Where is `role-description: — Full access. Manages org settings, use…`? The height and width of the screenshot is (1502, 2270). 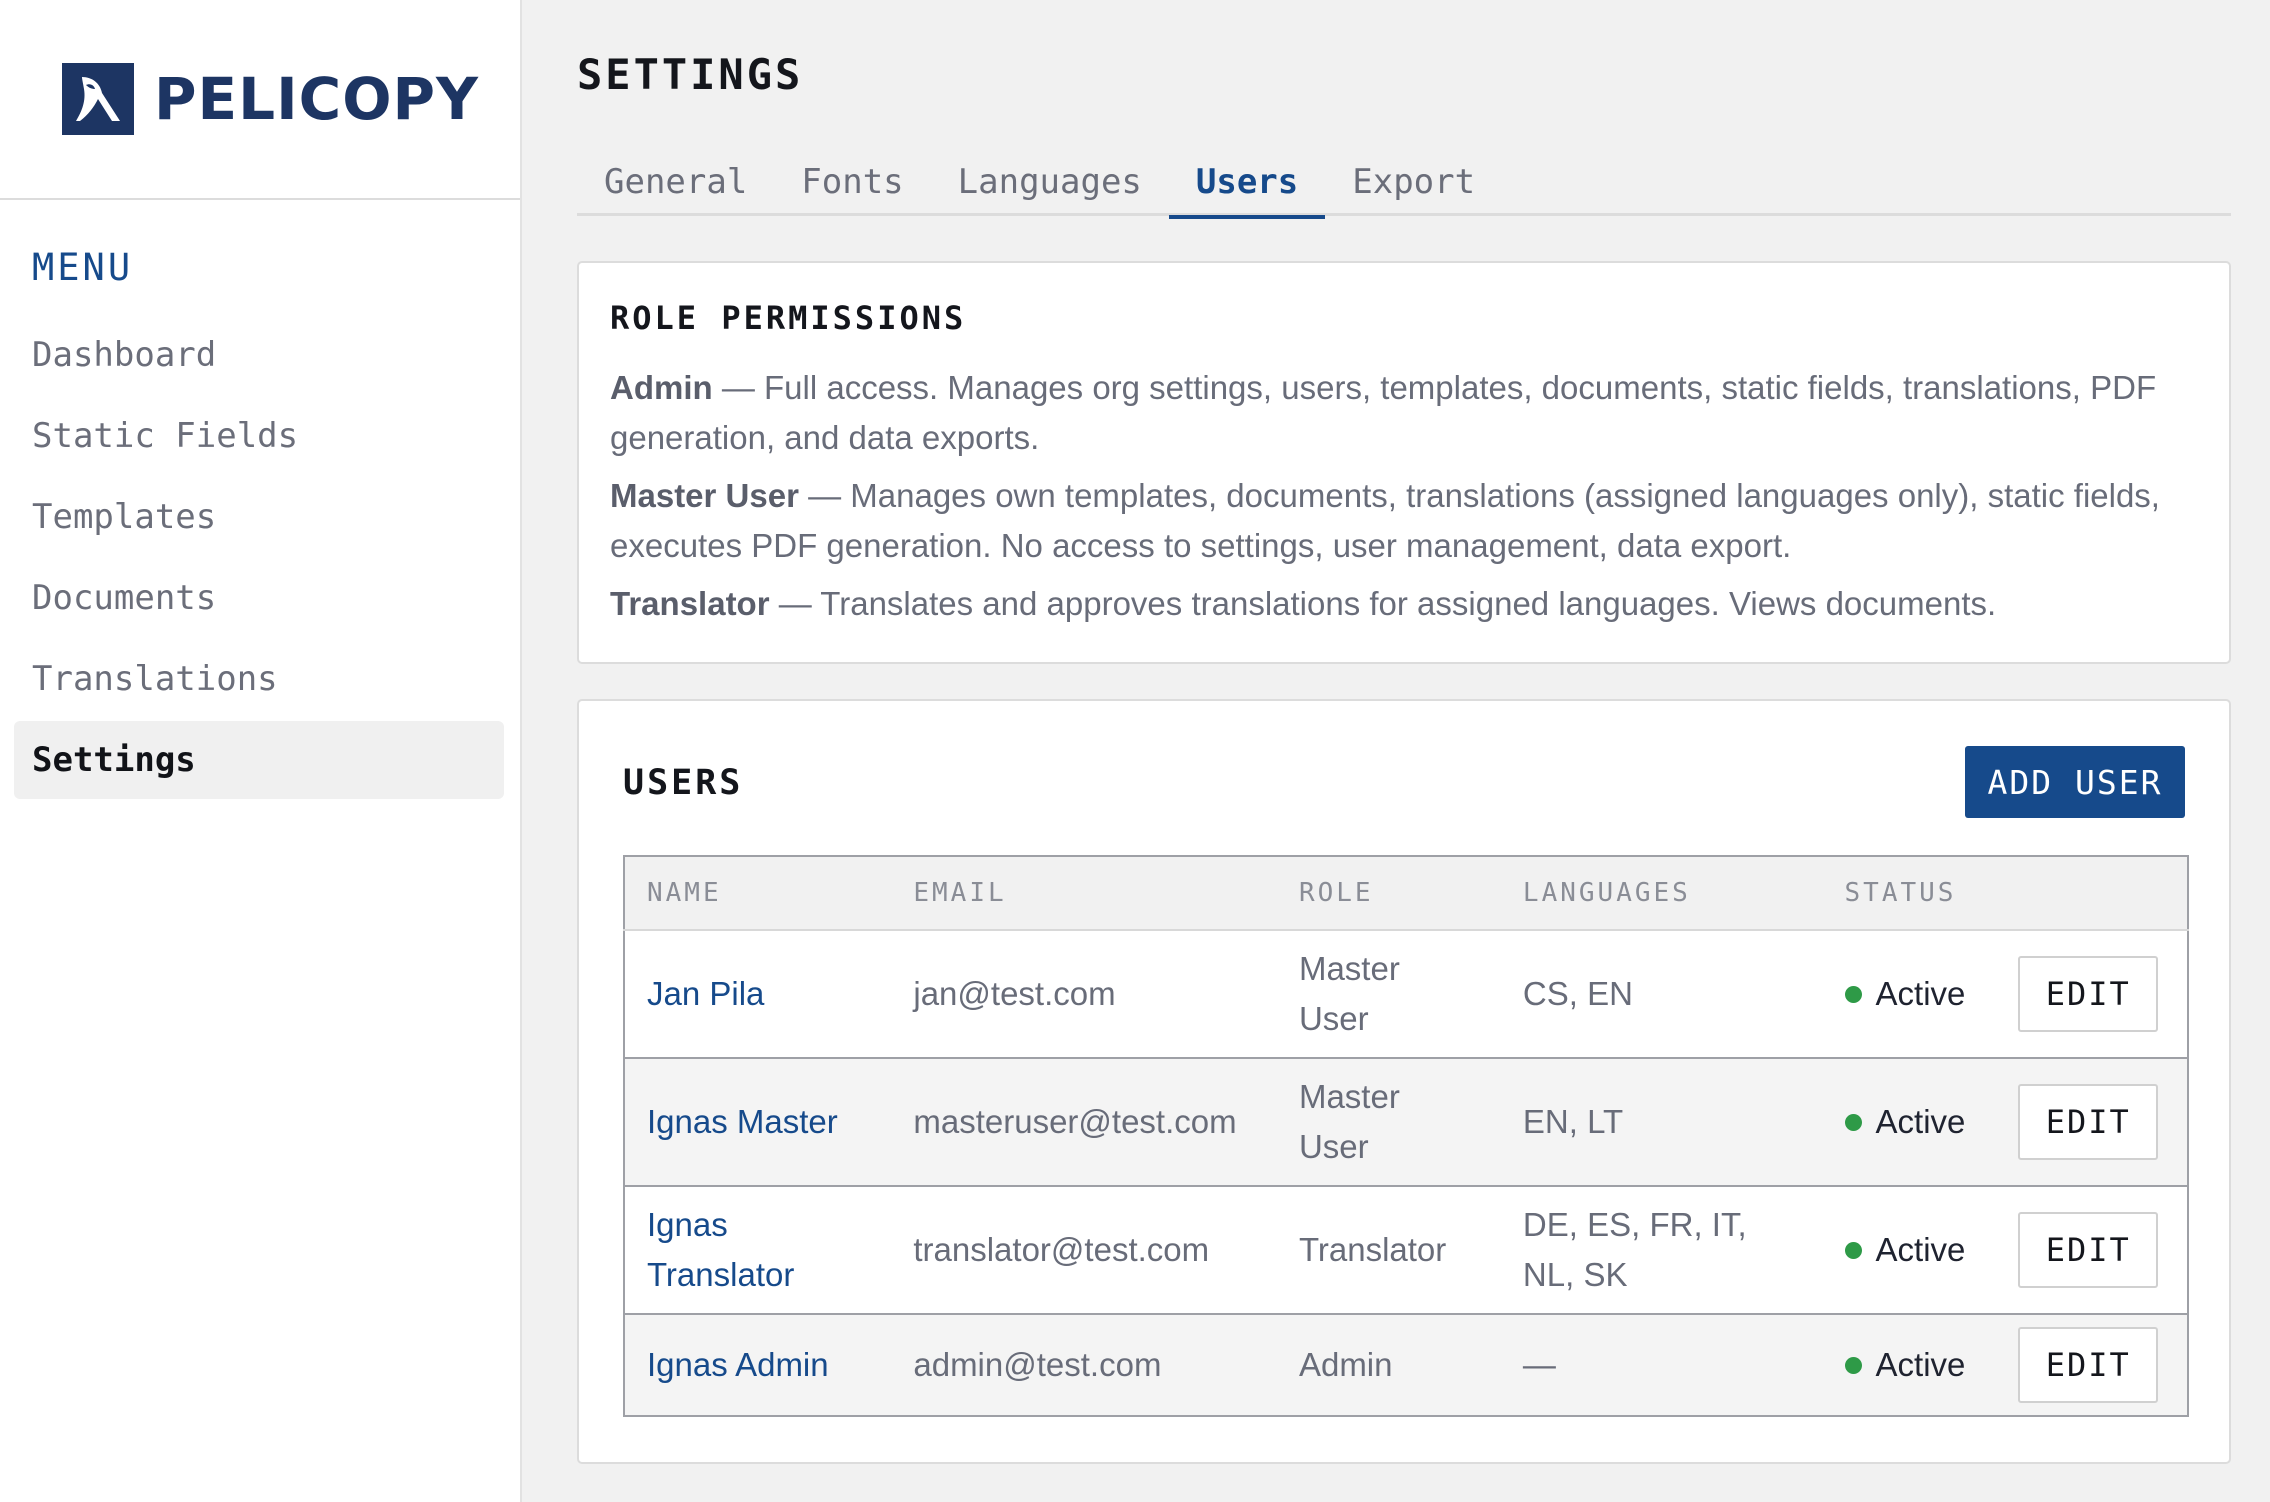 role-description: — Full access. Manages org settings, use… is located at coordinates (1383, 412).